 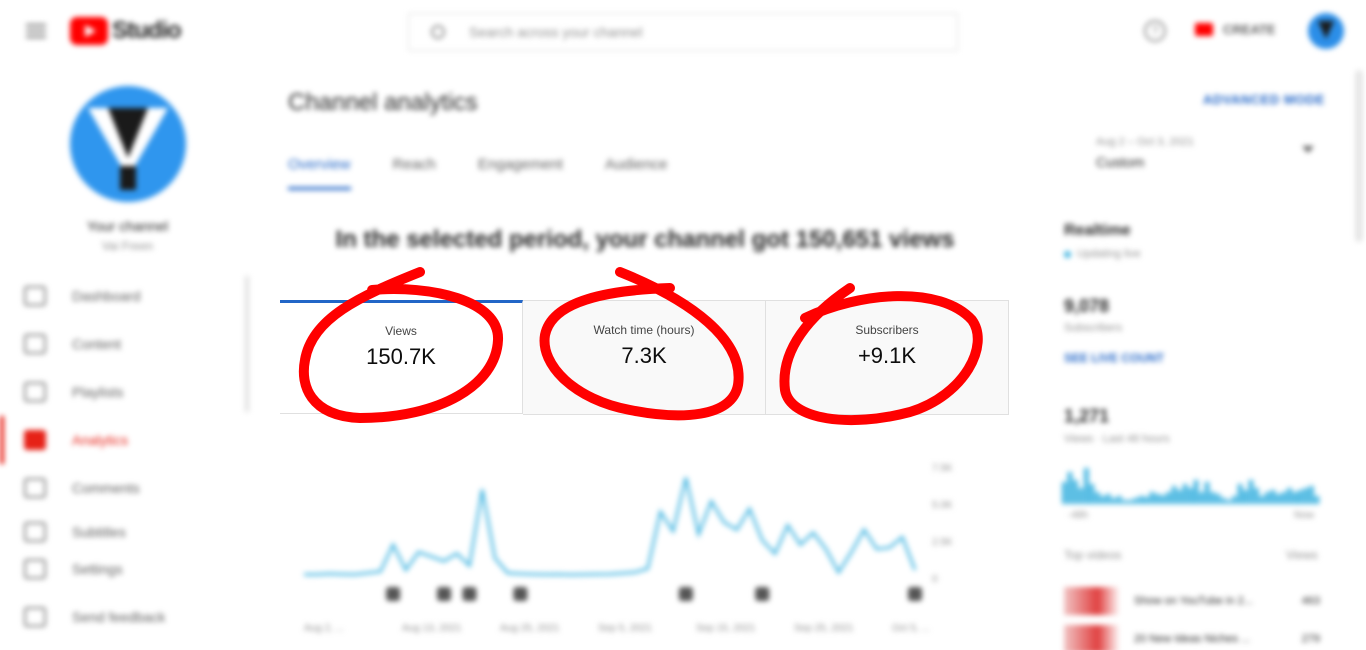 What do you see at coordinates (1078, 515) in the screenshot?
I see `mini-axis-left: -48h` at bounding box center [1078, 515].